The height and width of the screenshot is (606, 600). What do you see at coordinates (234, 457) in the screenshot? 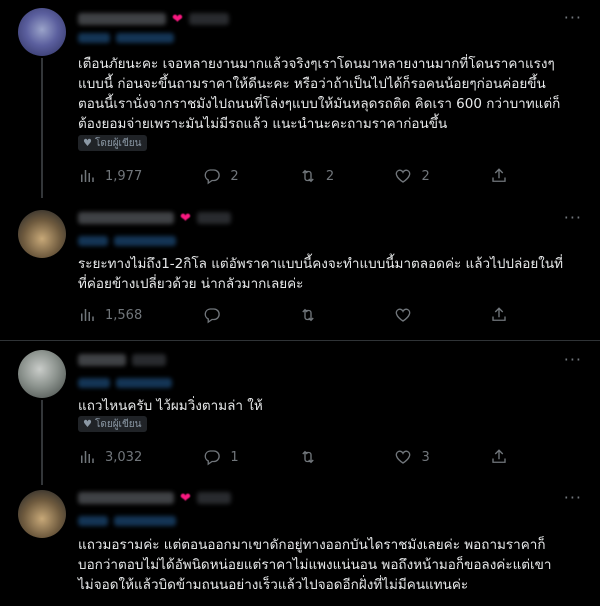
I see `reply-count: 1` at bounding box center [234, 457].